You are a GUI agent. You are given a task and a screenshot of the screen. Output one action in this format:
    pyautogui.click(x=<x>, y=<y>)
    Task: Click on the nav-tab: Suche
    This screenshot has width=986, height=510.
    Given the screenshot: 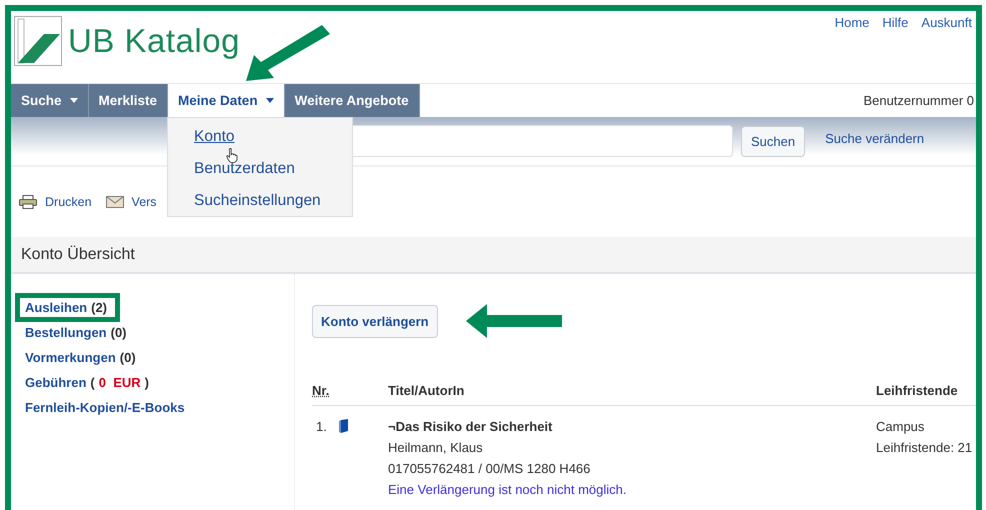 What is the action you would take?
    pyautogui.click(x=50, y=100)
    